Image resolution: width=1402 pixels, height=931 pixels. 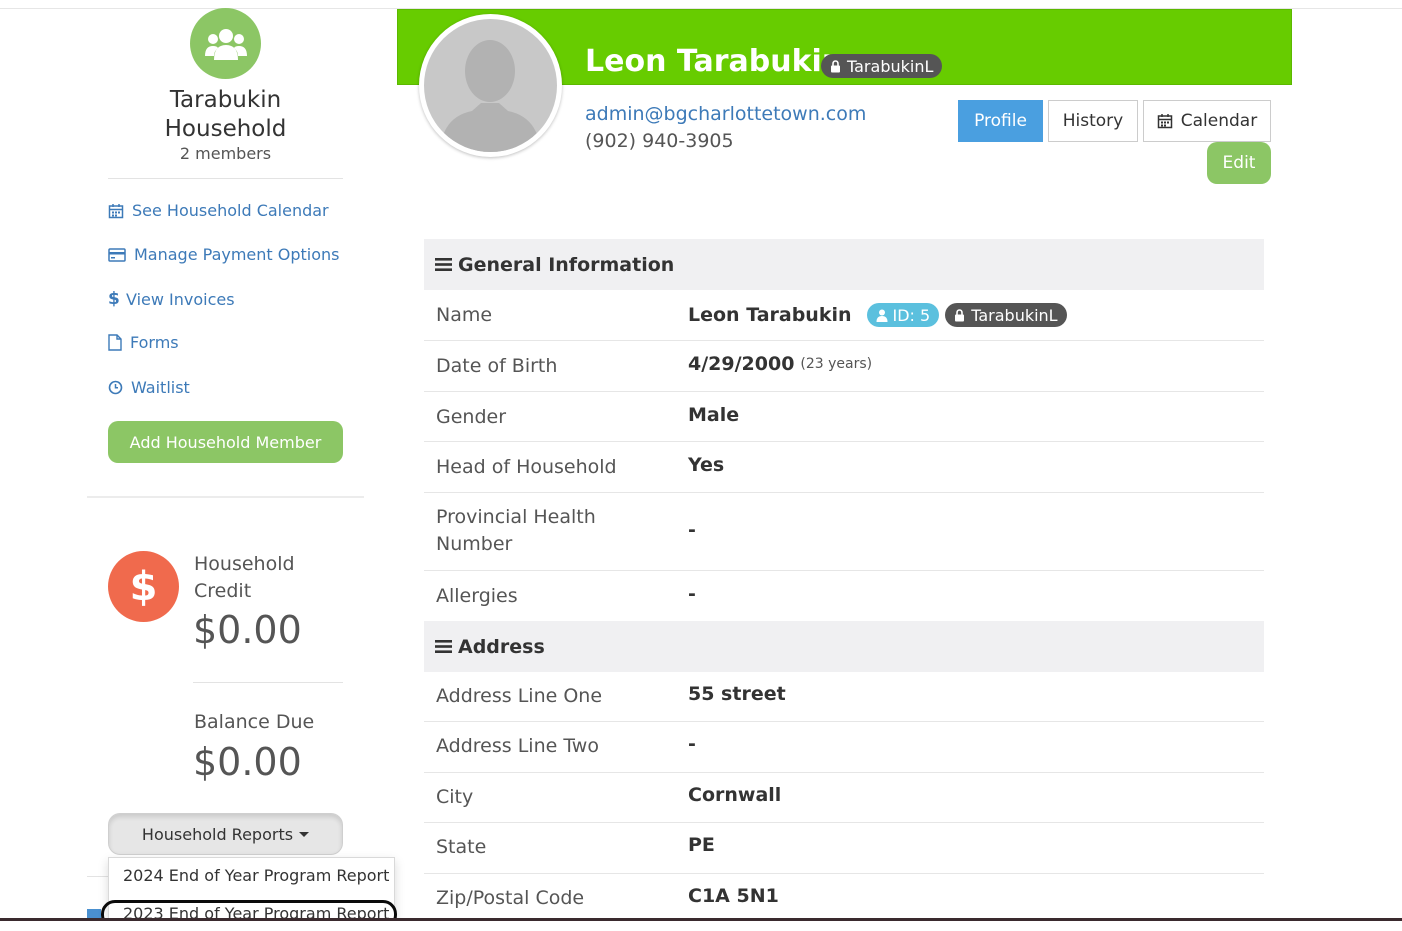 What do you see at coordinates (464, 315) in the screenshot?
I see `field-label: Name` at bounding box center [464, 315].